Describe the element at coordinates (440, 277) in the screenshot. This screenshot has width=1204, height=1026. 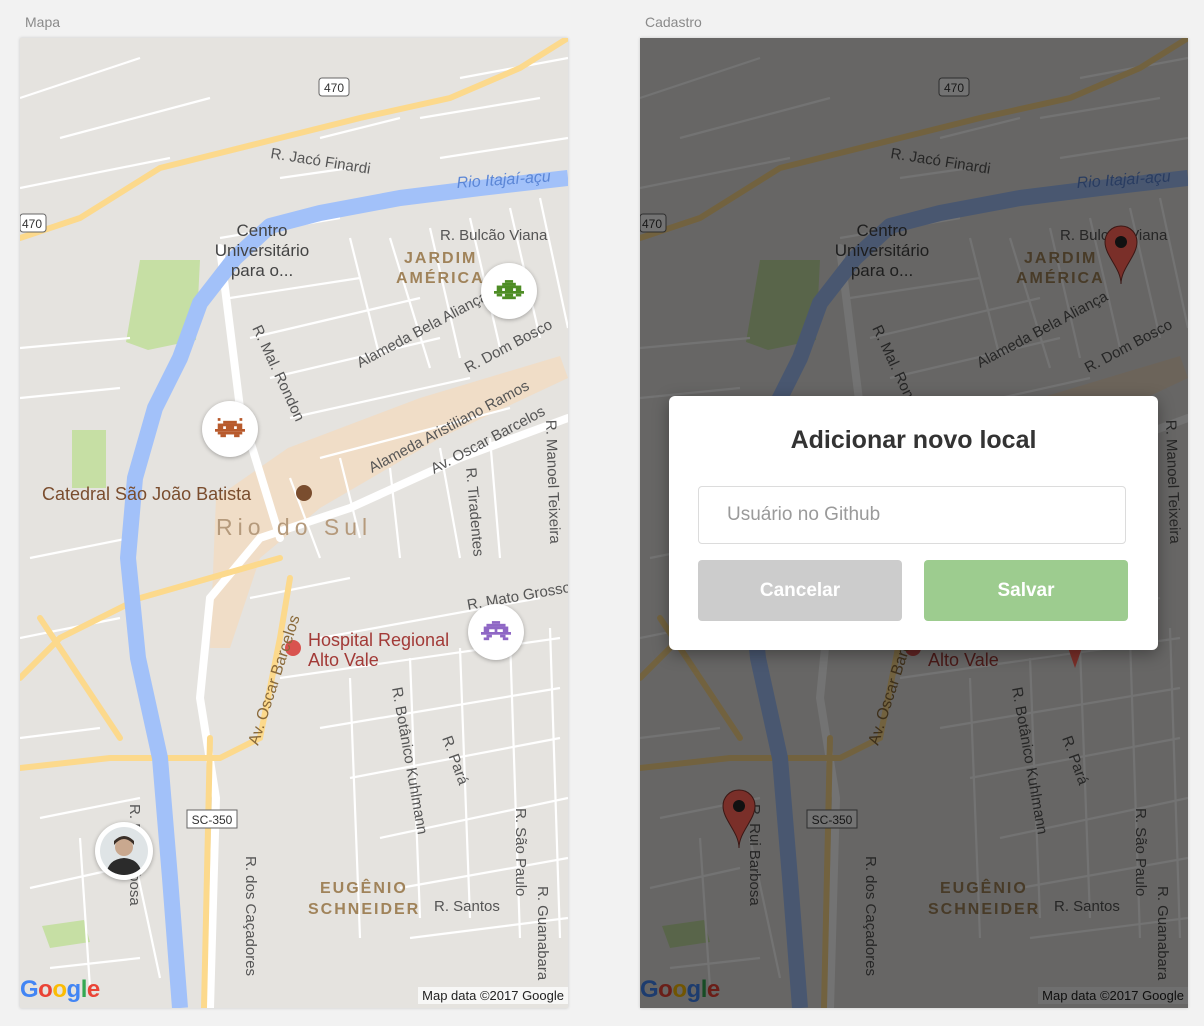
I see `district-label: AMÉRICA` at that location.